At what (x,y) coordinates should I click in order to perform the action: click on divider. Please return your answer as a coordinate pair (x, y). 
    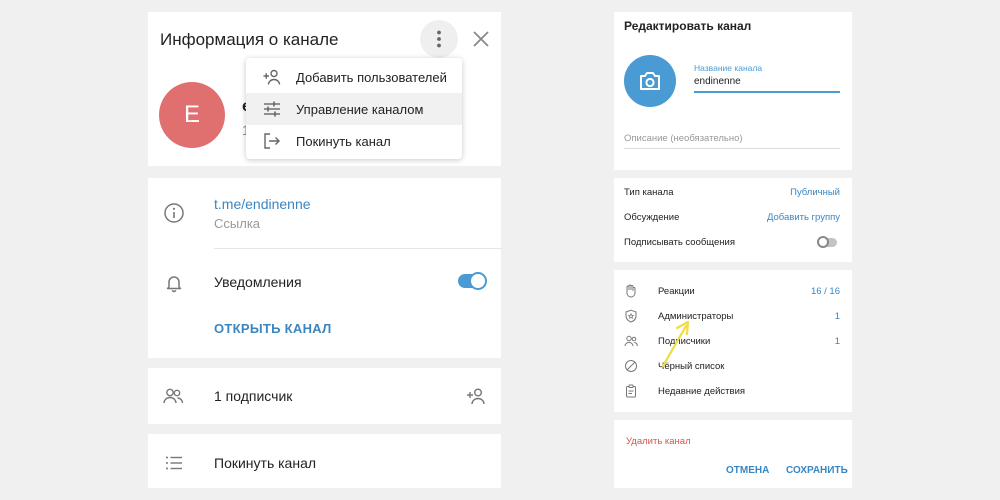
    Looking at the image, I should click on (357, 248).